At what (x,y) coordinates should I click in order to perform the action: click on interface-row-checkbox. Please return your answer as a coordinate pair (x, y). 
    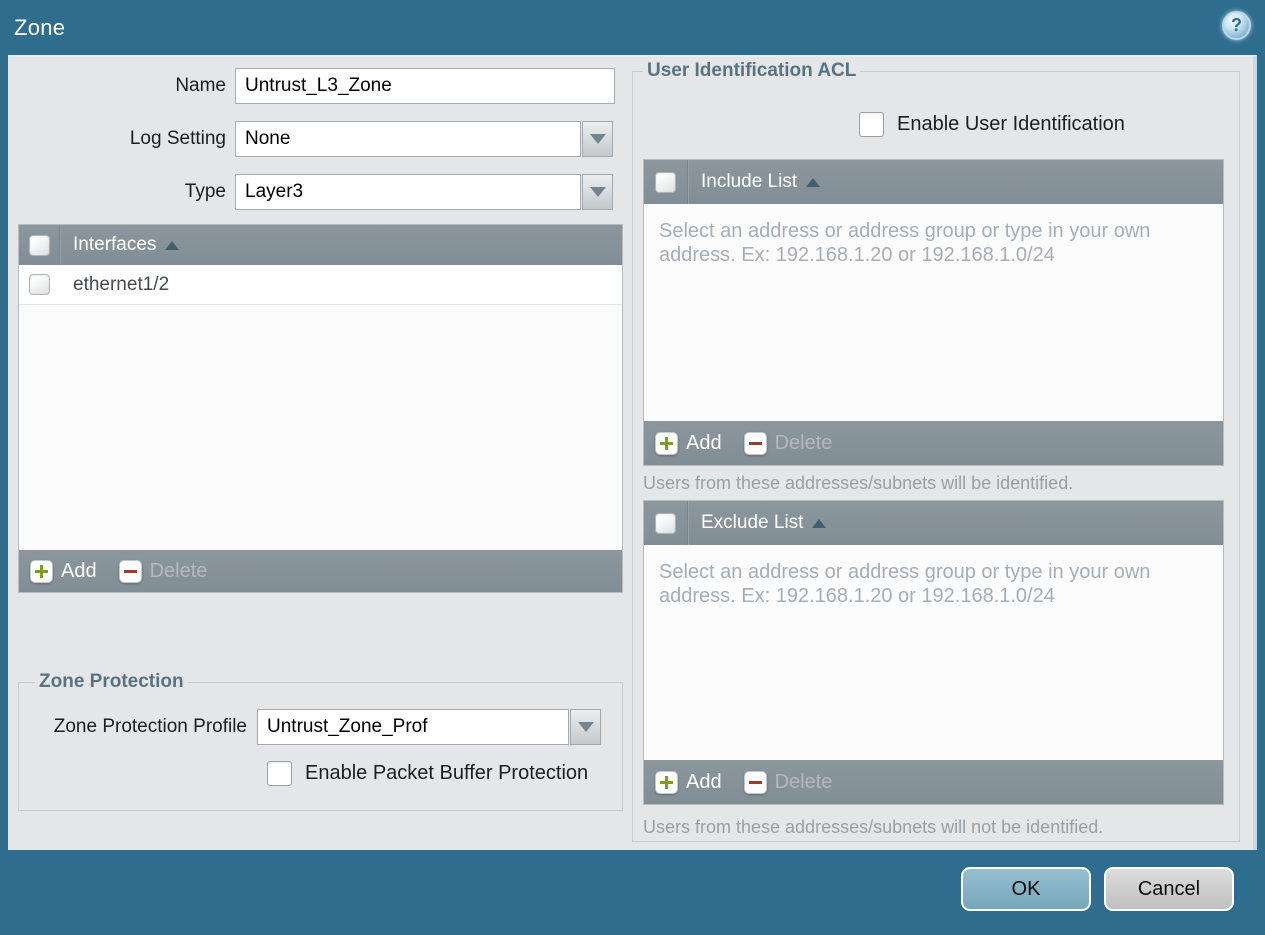
    Looking at the image, I should click on (39, 284).